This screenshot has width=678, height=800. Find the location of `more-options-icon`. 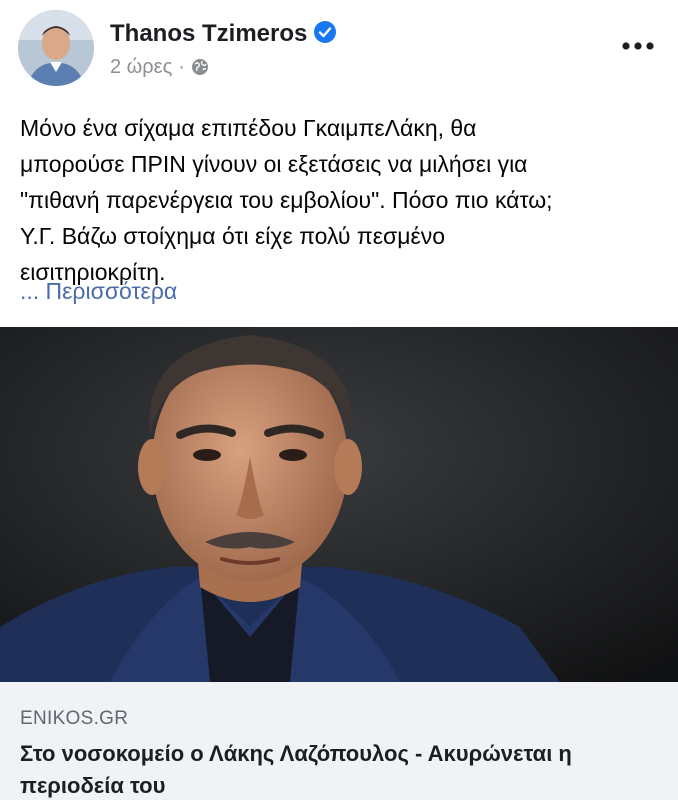

more-options-icon is located at coordinates (638, 46).